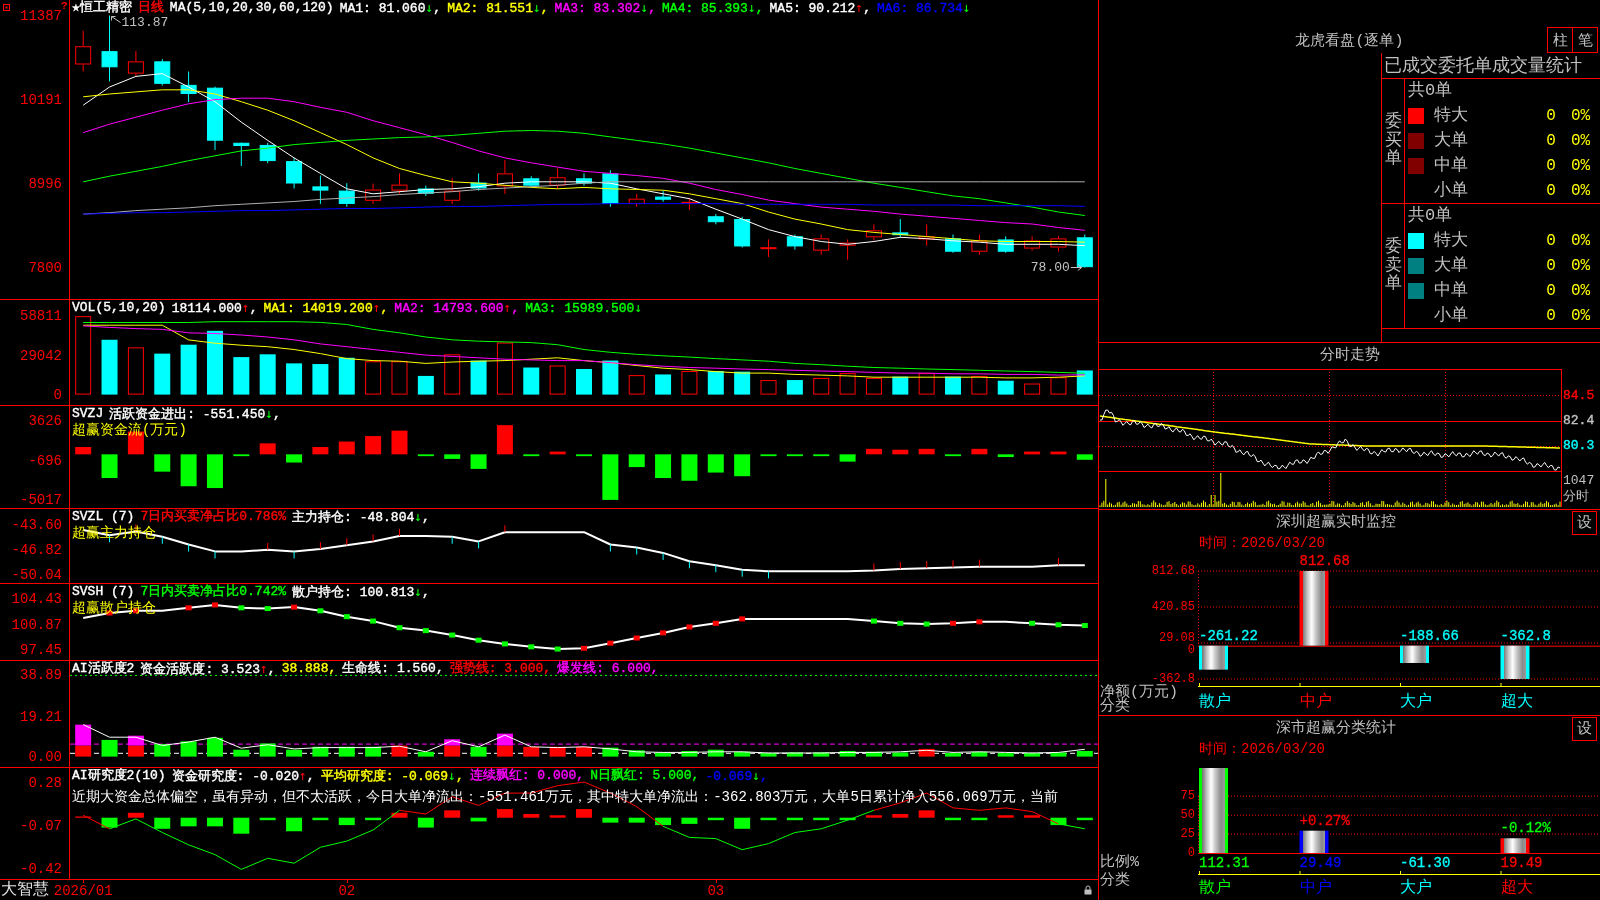 This screenshot has width=1600, height=900. I want to click on indicator-text: 资金活跃度: 3.523↑,, so click(208, 669).